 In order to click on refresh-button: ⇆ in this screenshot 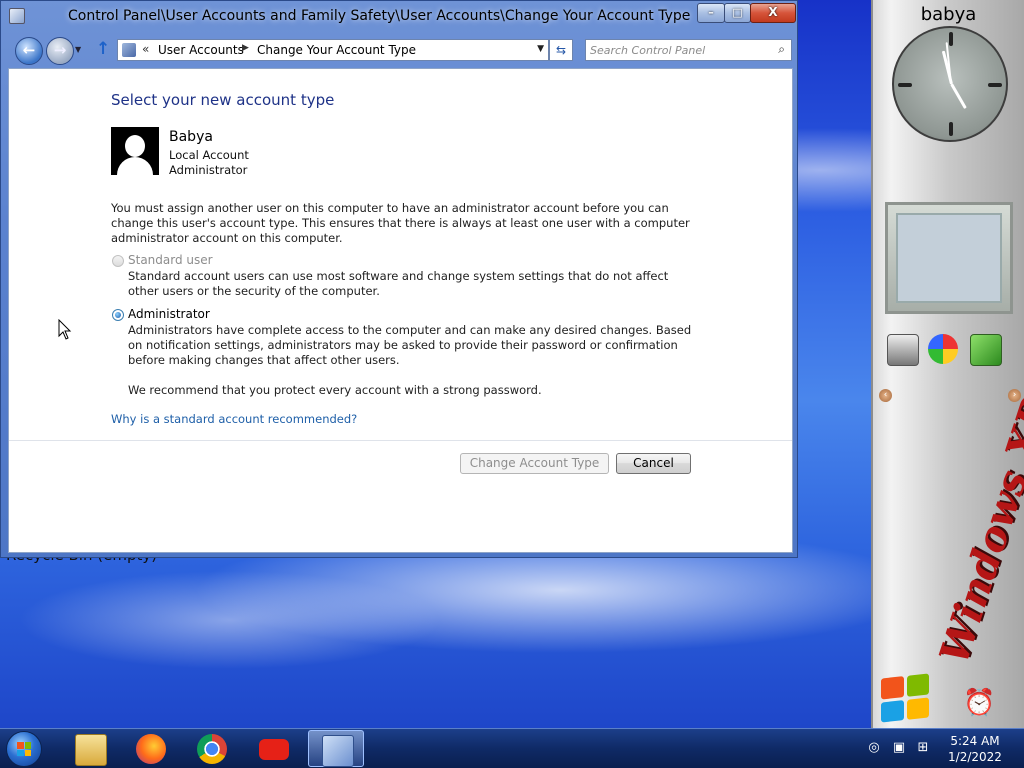, I will do `click(561, 50)`.